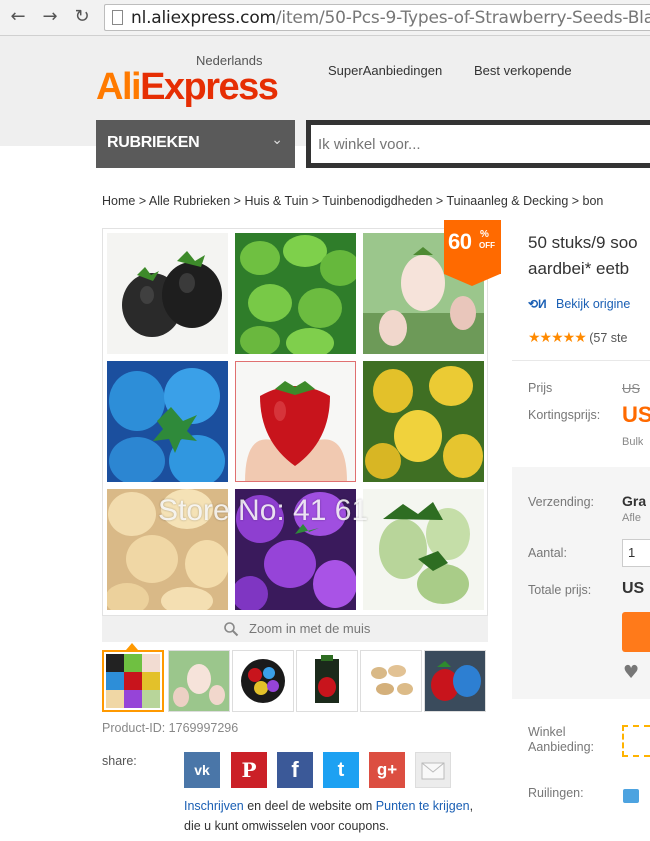 The width and height of the screenshot is (650, 841). I want to click on subscribe-link: Inschrijven, so click(214, 806).